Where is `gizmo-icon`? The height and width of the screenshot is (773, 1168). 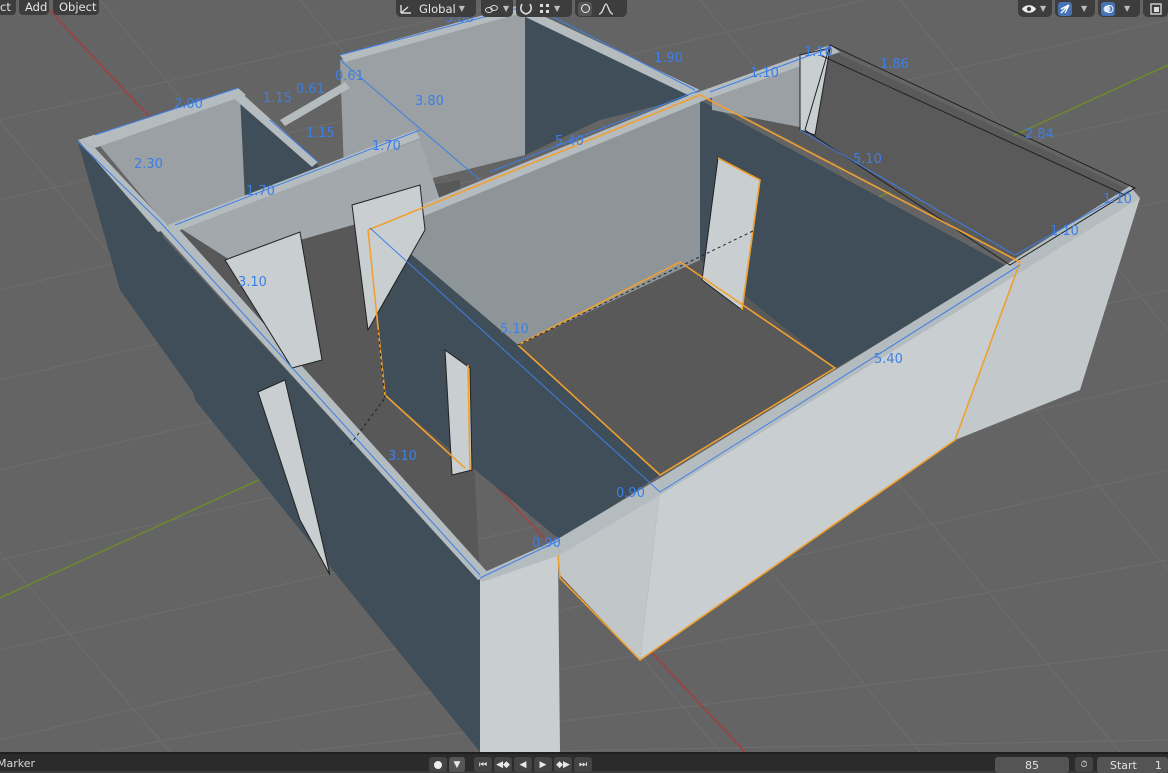 gizmo-icon is located at coordinates (1065, 8).